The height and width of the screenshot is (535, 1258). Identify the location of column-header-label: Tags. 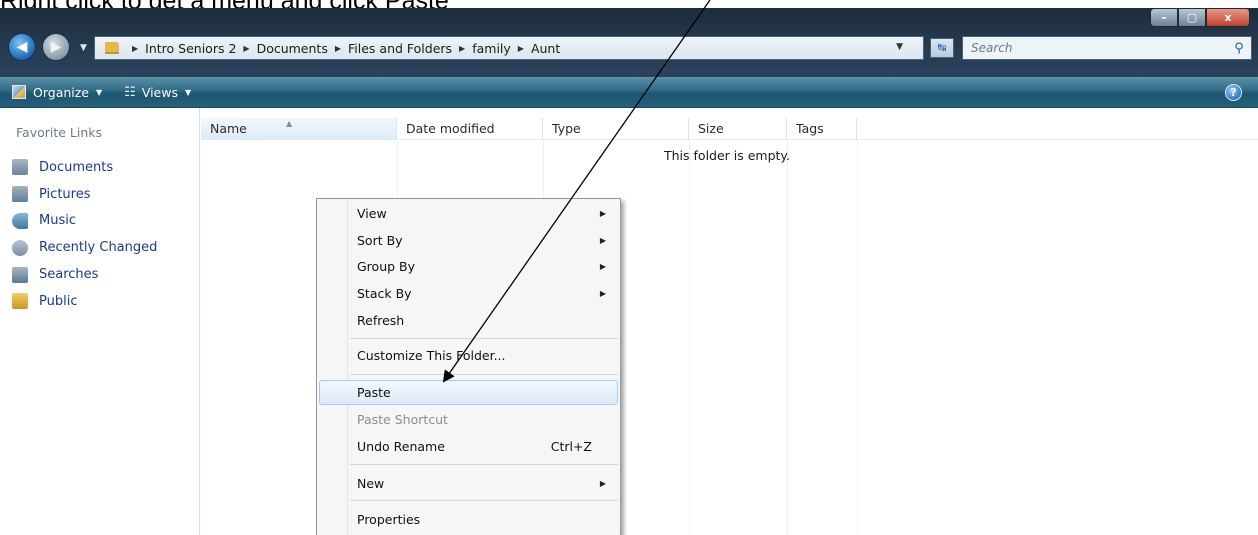
(810, 128).